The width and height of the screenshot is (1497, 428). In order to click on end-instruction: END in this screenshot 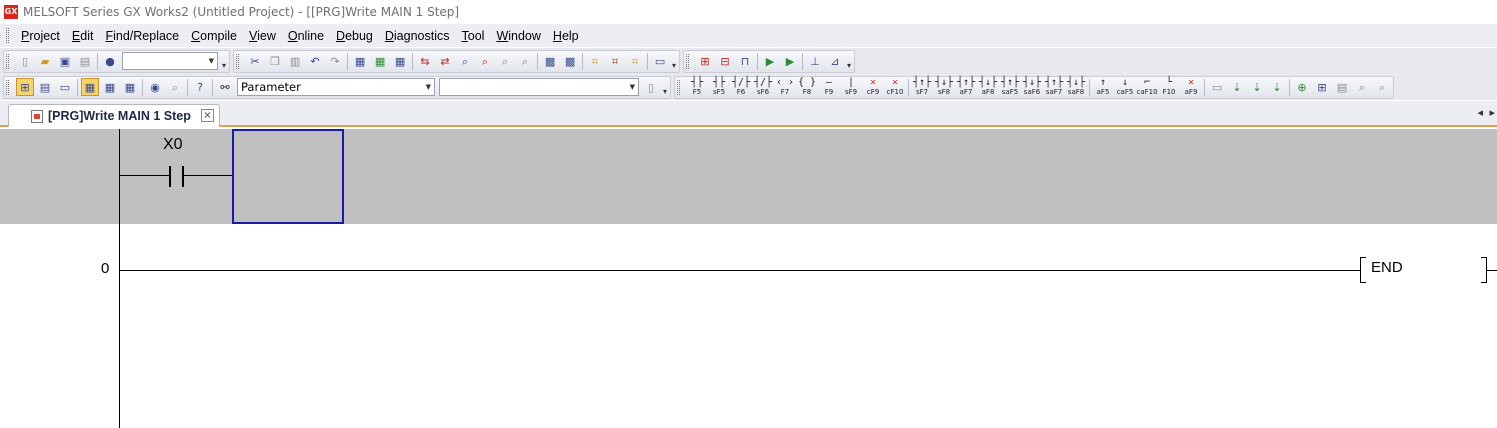, I will do `click(1387, 267)`.